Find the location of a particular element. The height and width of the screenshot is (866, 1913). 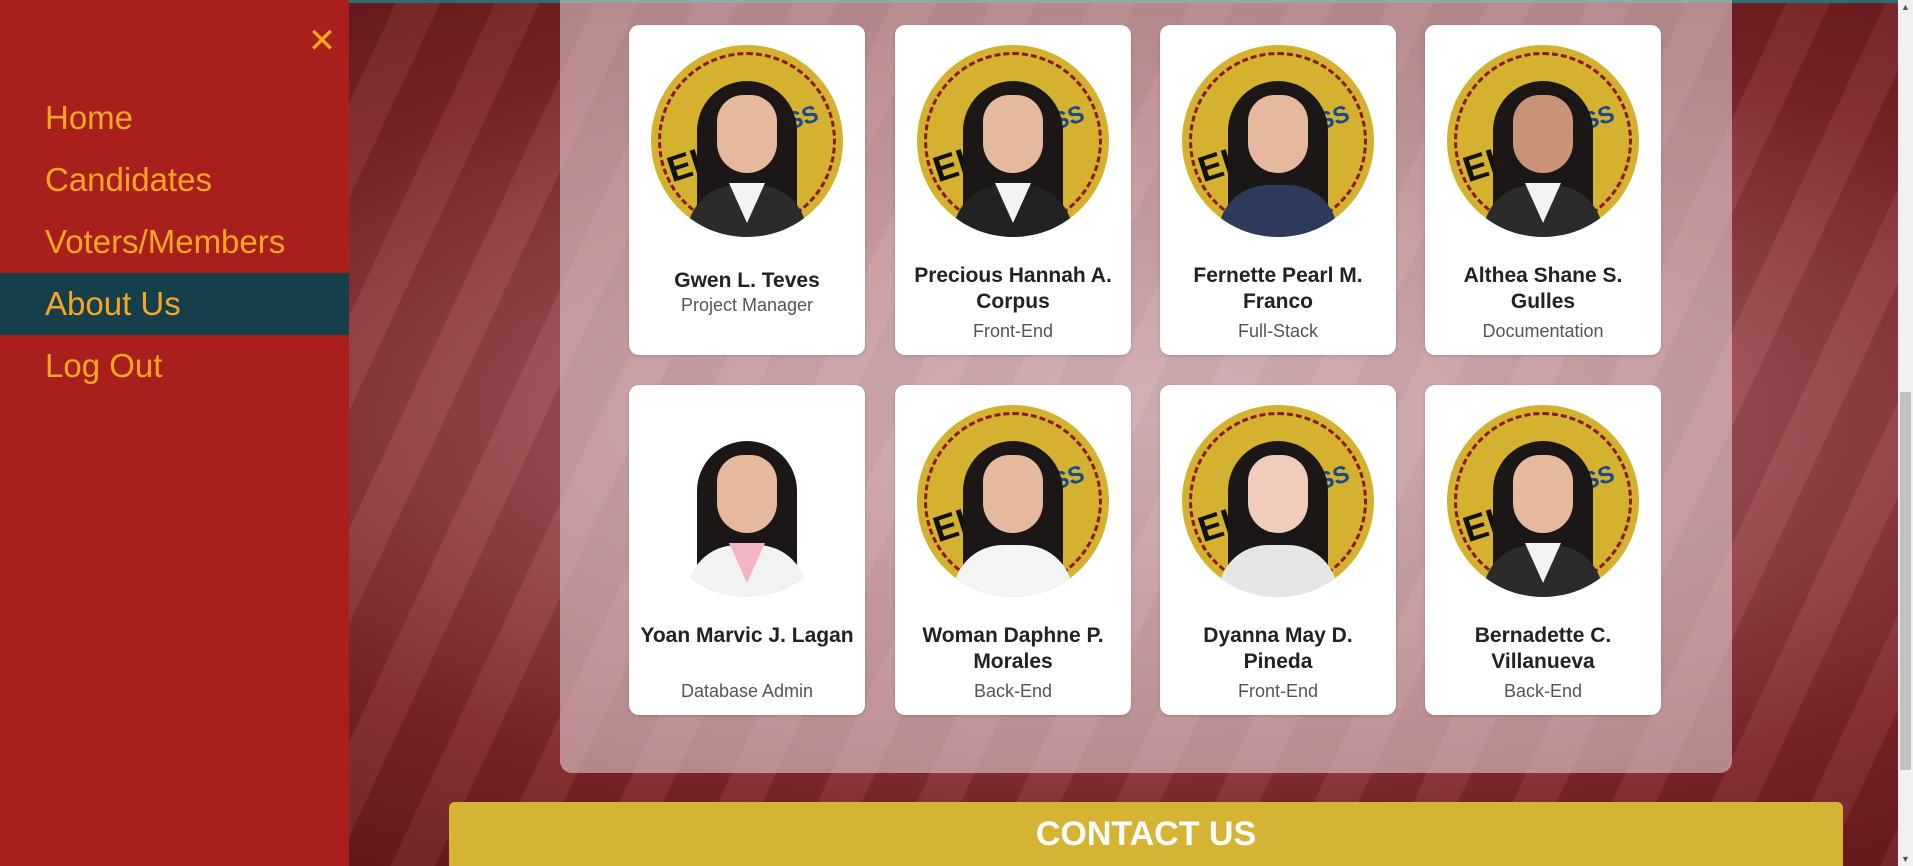

member-name: Althea Shane S. Gulles is located at coordinates (1543, 288).